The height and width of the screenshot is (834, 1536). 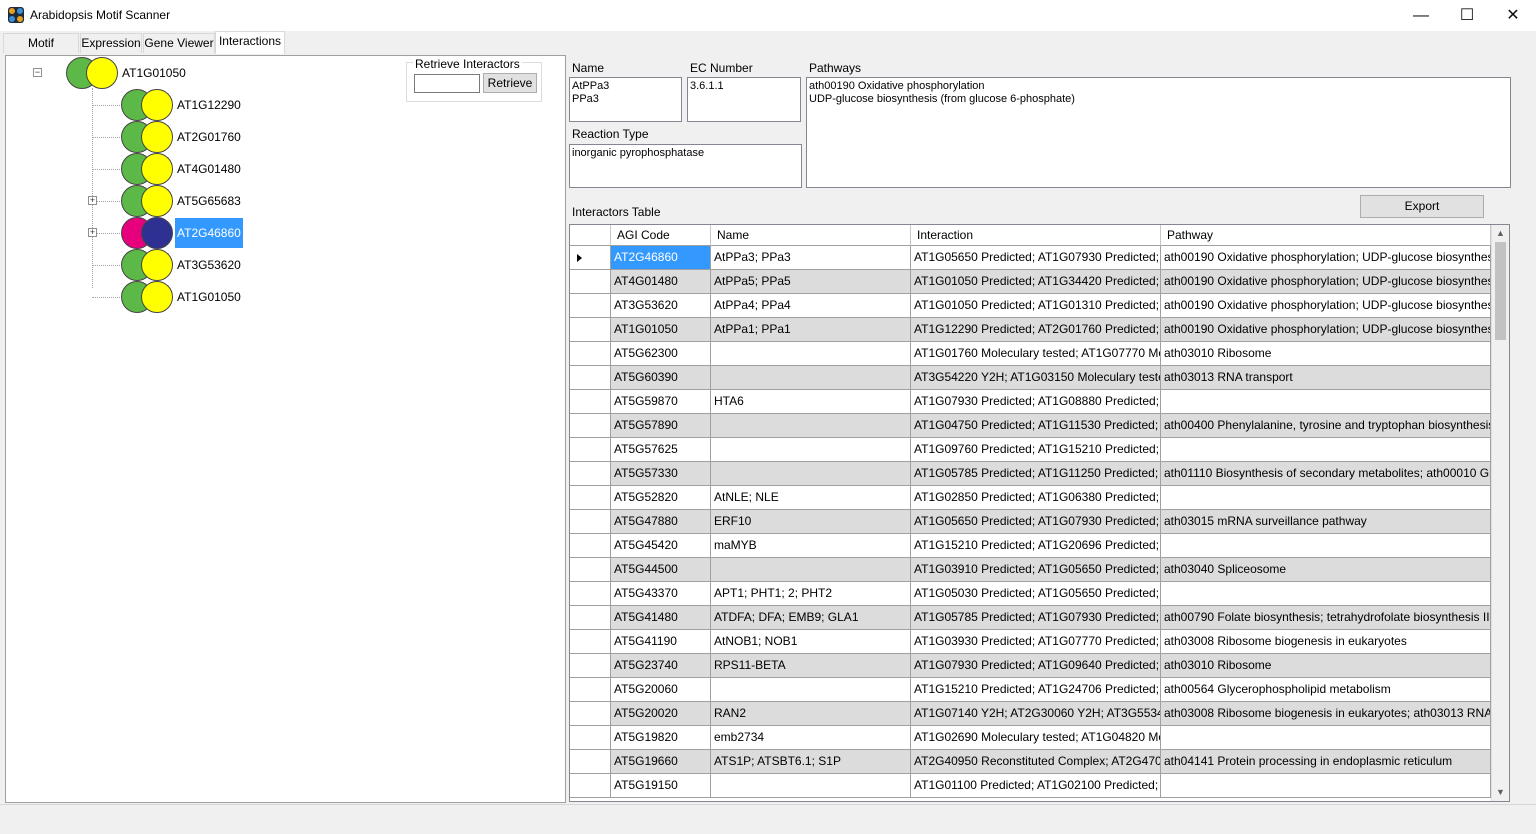 I want to click on cell-agi-code: AT5G19150, so click(x=661, y=786).